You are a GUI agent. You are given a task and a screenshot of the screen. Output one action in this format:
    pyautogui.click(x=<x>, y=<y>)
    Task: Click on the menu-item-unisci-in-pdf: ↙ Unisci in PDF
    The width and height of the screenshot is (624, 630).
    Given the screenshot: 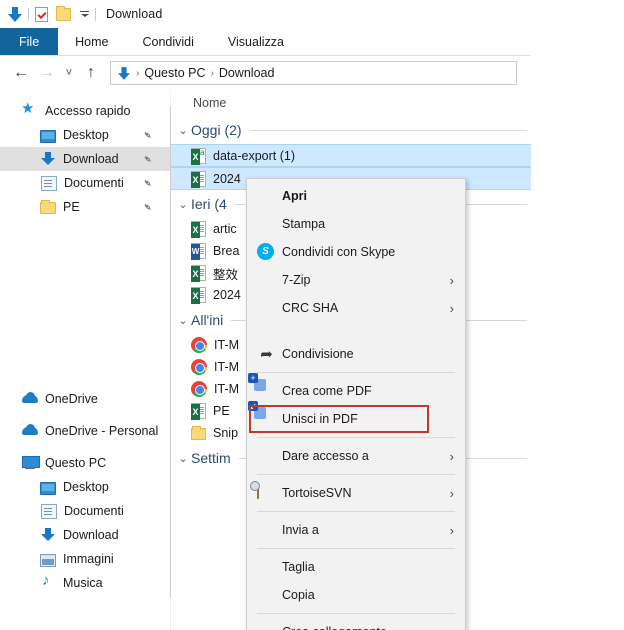 What is the action you would take?
    pyautogui.click(x=356, y=416)
    